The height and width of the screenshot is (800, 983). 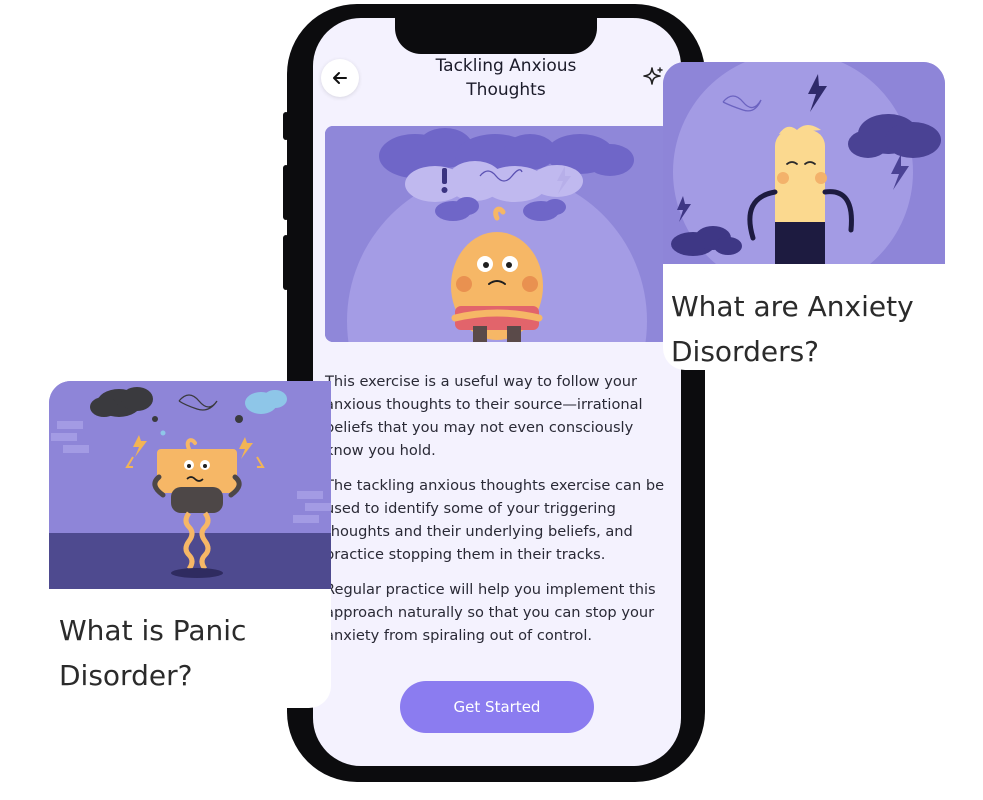 I want to click on card-title: What is Panic Disorder?, so click(x=153, y=653).